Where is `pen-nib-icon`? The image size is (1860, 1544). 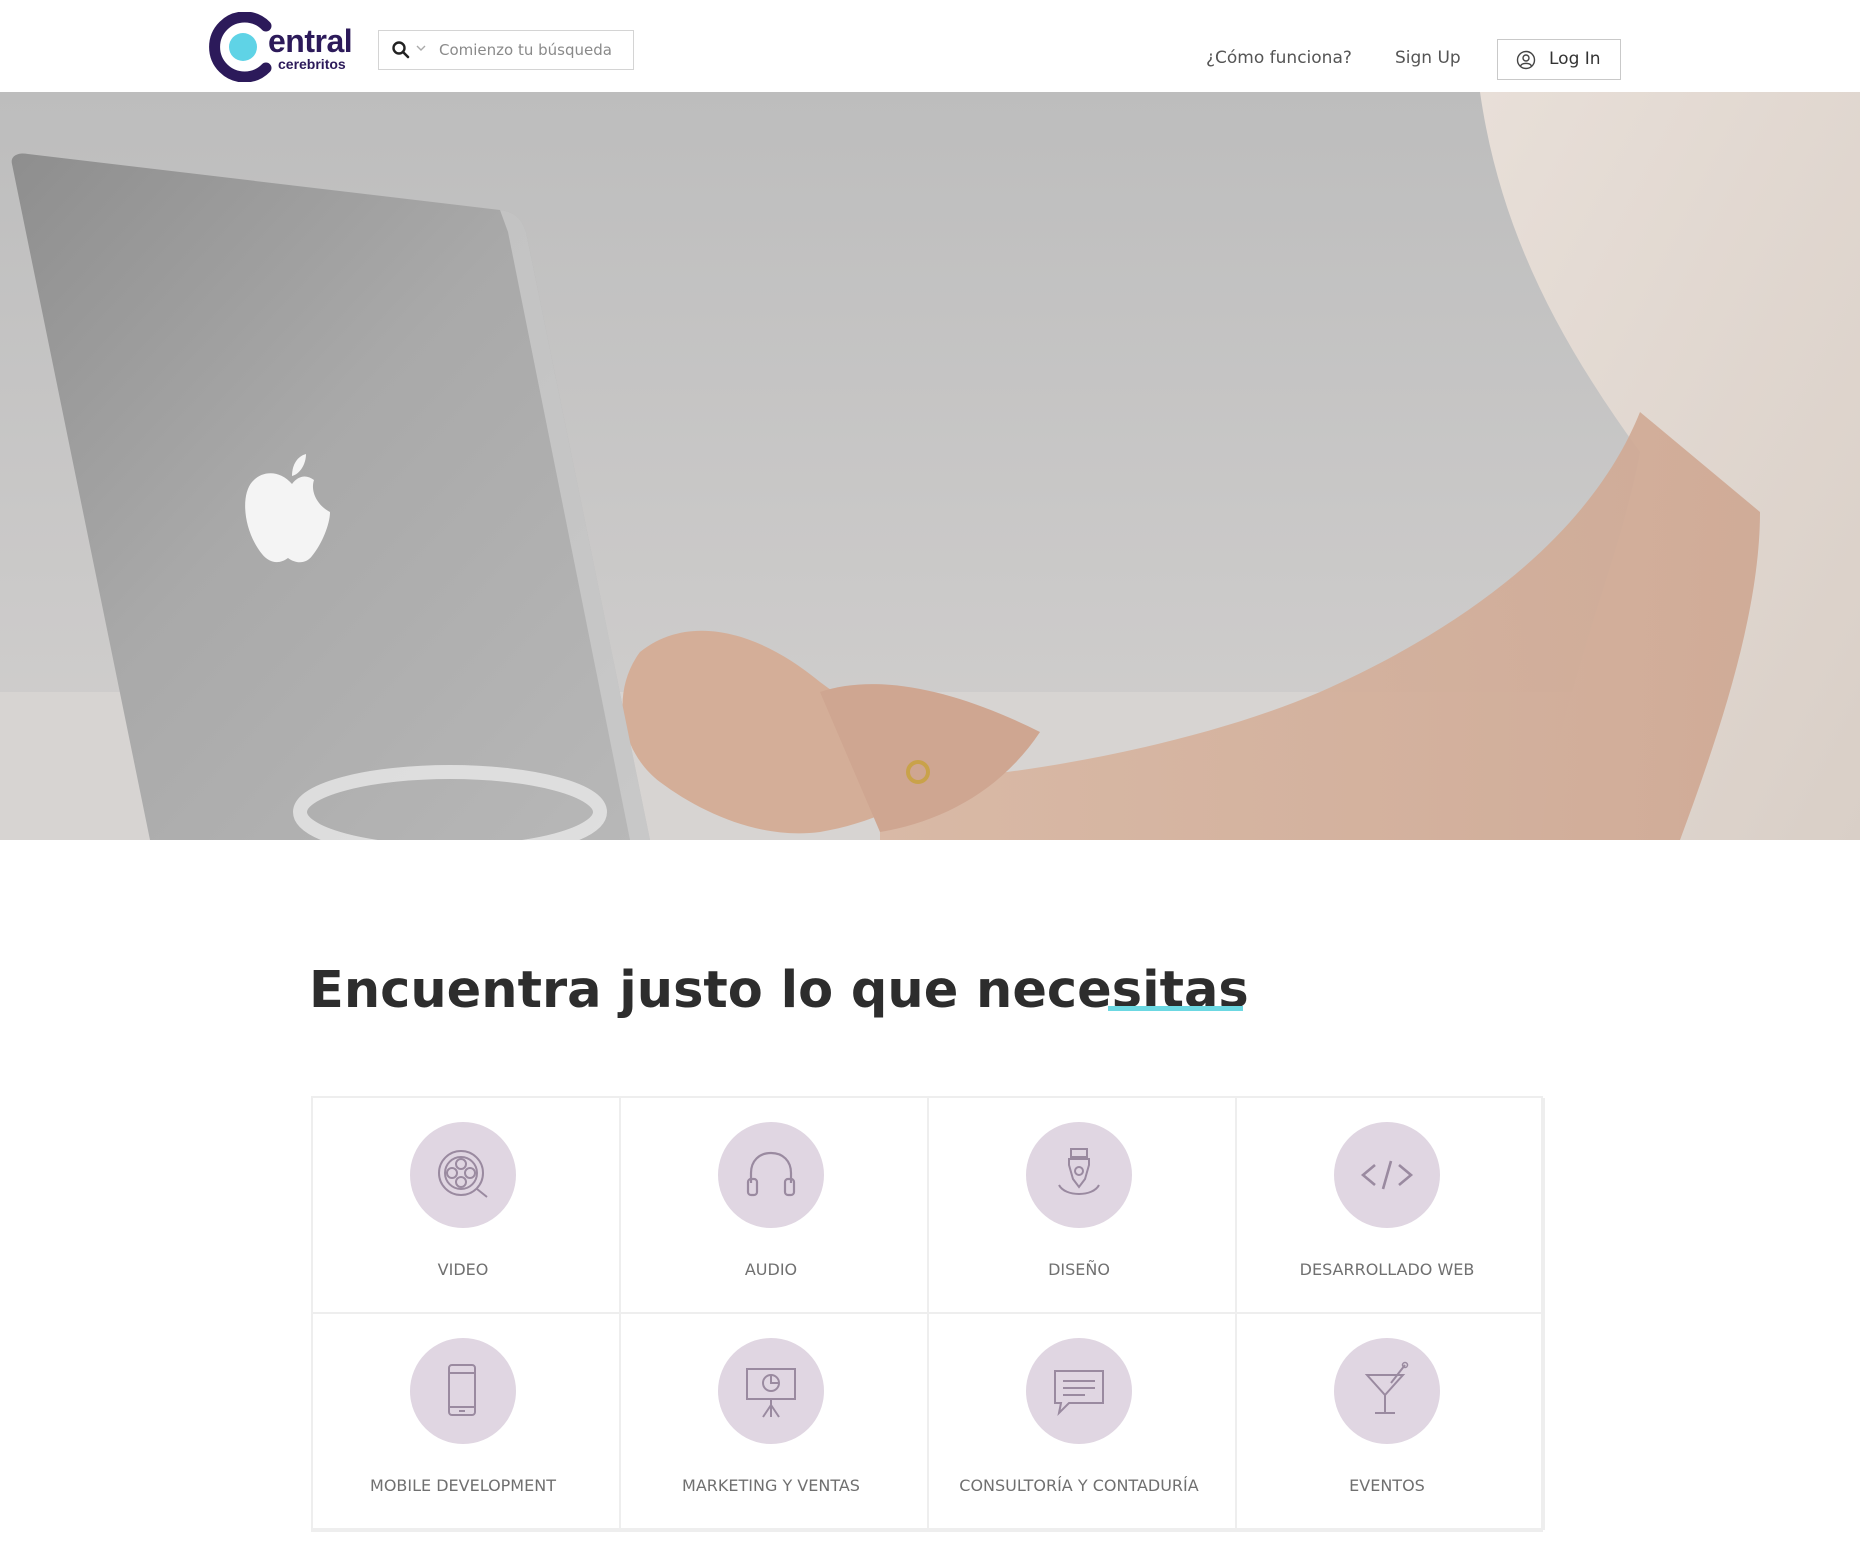
pen-nib-icon is located at coordinates (1079, 1171).